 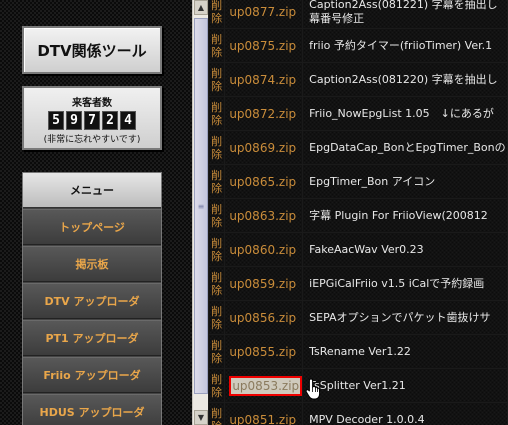 What do you see at coordinates (262, 12) in the screenshot?
I see `file-link: up0877.zip` at bounding box center [262, 12].